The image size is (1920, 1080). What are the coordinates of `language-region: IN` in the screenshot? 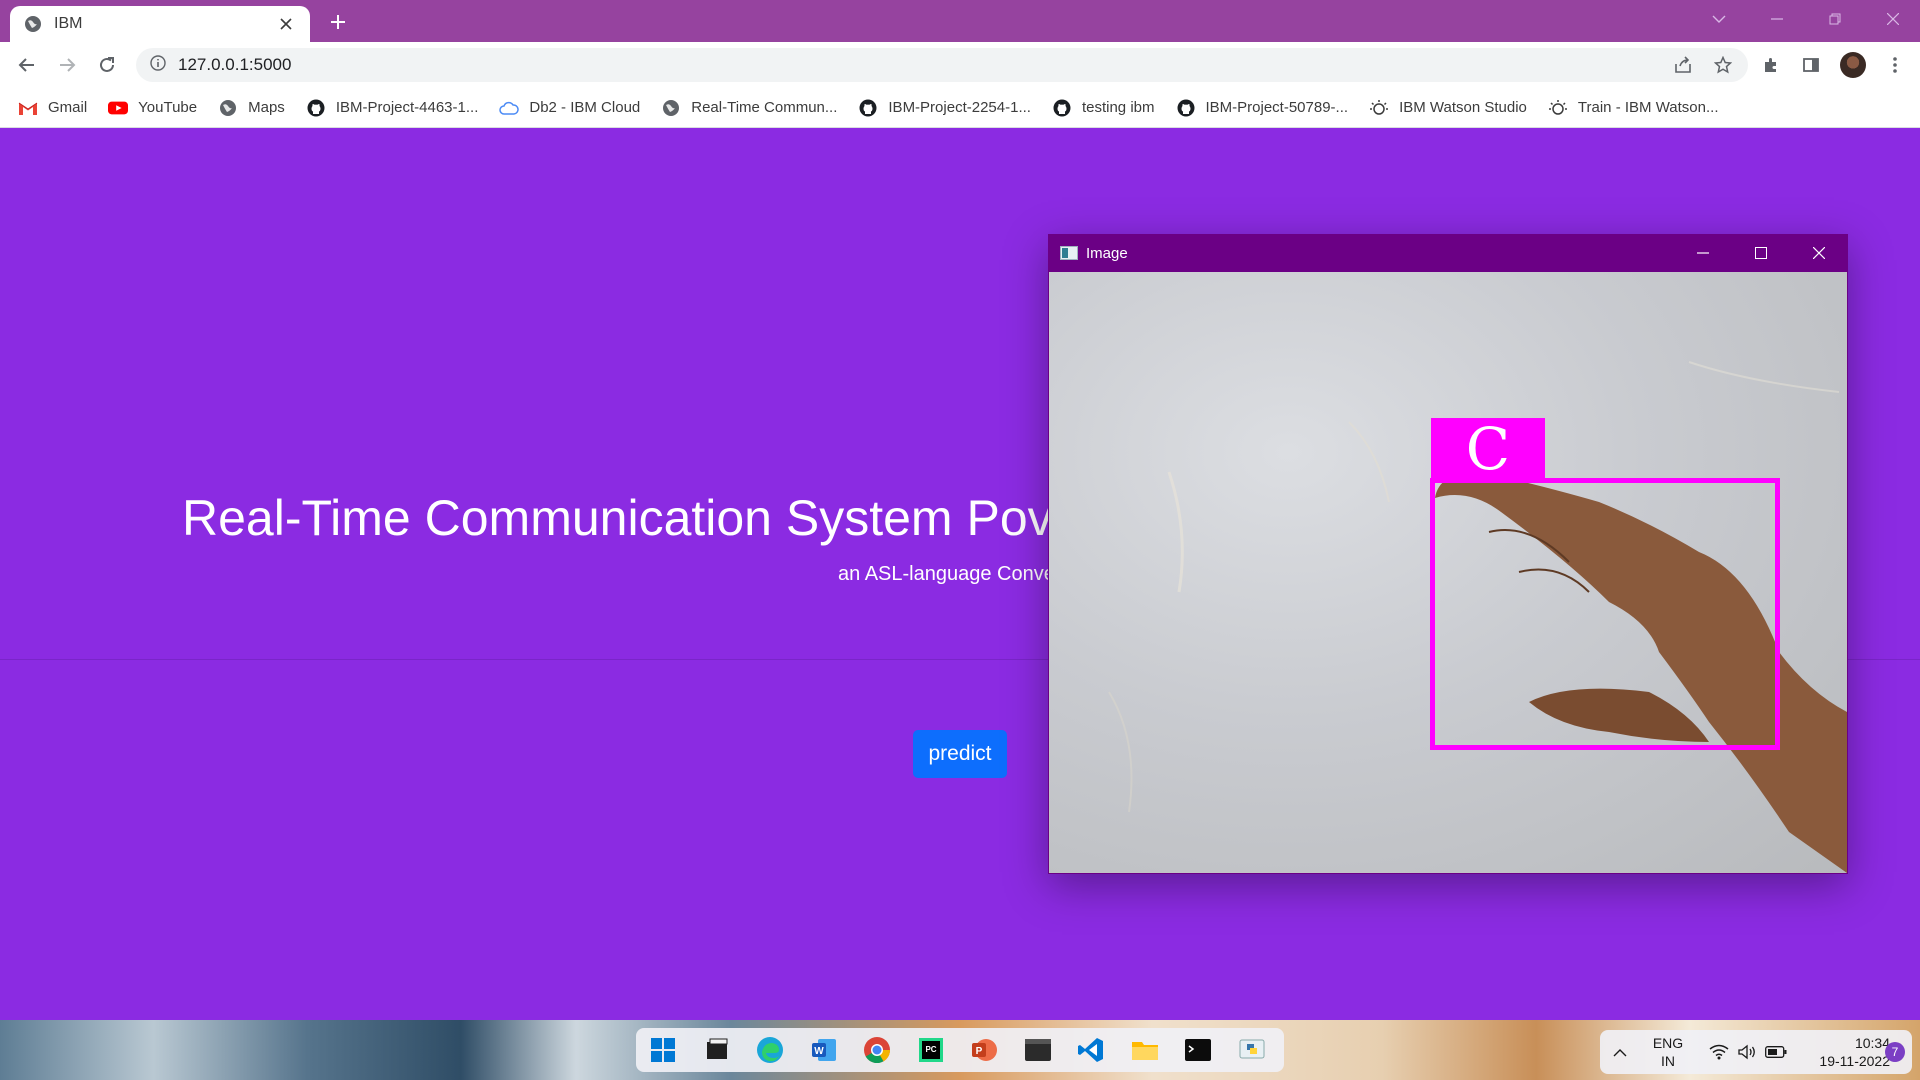 It's located at (1668, 1061).